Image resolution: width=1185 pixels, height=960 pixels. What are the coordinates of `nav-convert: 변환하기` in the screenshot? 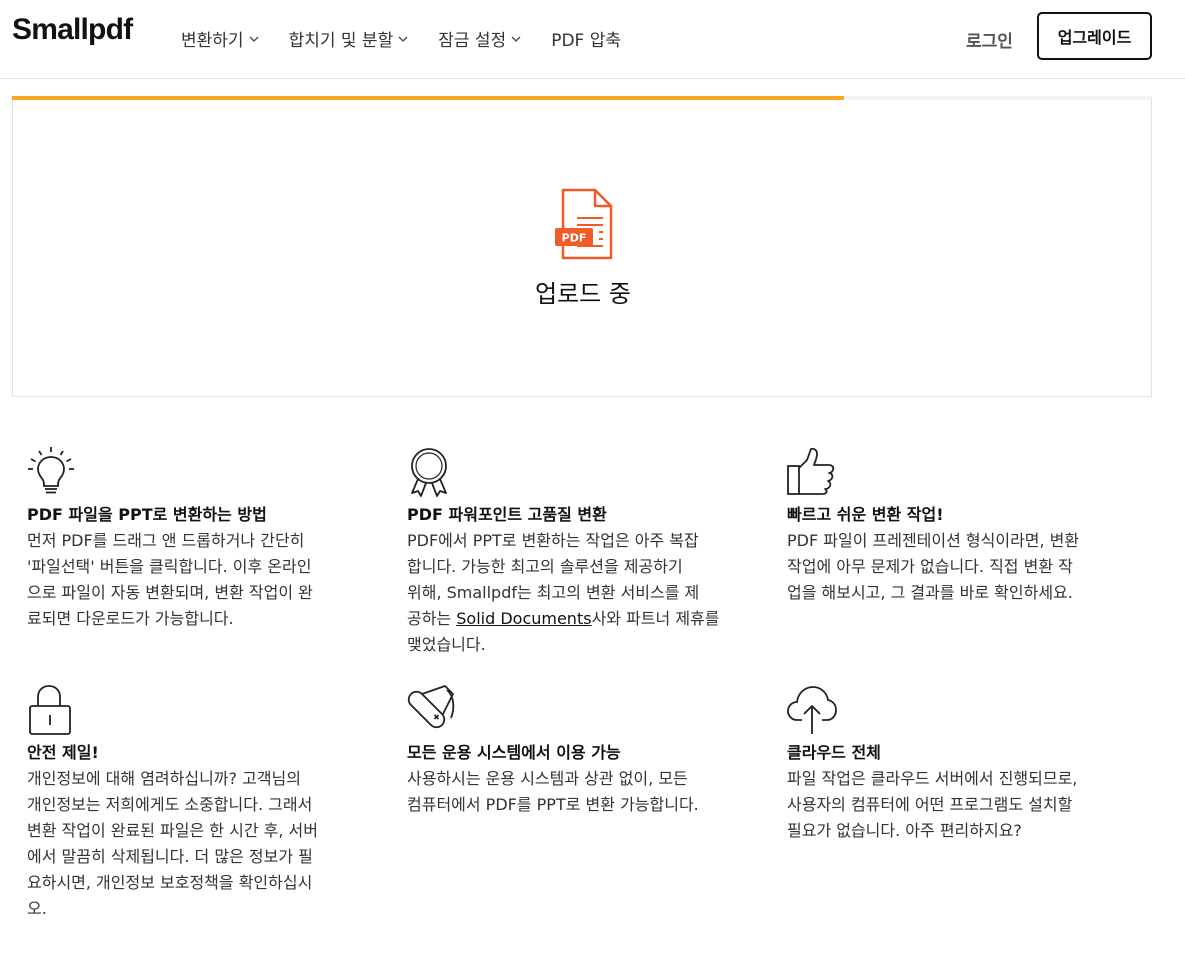 It's located at (220, 38).